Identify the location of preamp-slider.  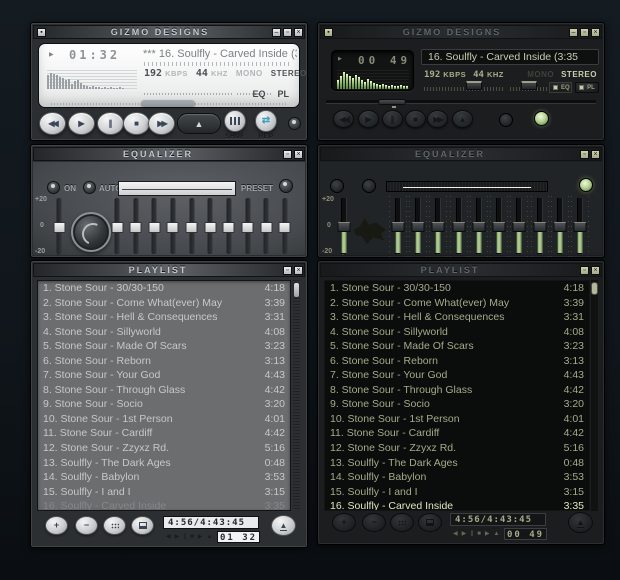
(344, 233).